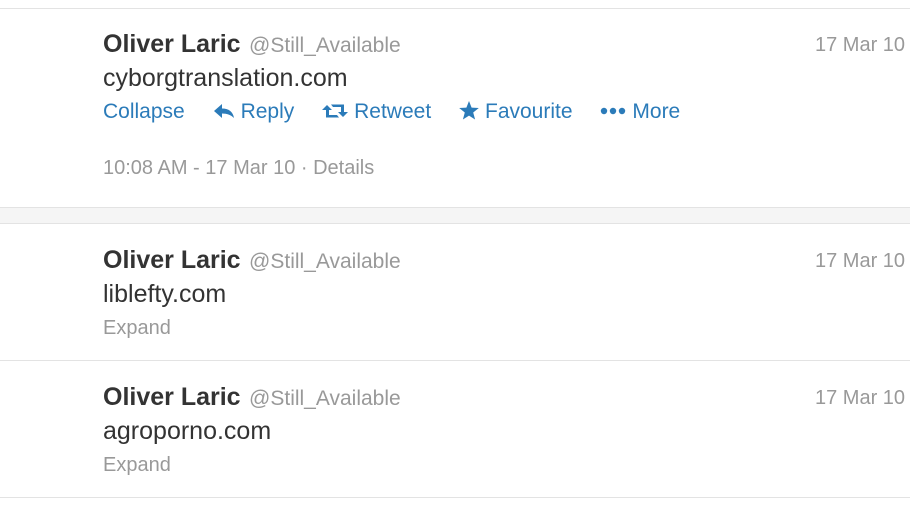 The width and height of the screenshot is (910, 510). I want to click on retweet-button: Retweet, so click(376, 112).